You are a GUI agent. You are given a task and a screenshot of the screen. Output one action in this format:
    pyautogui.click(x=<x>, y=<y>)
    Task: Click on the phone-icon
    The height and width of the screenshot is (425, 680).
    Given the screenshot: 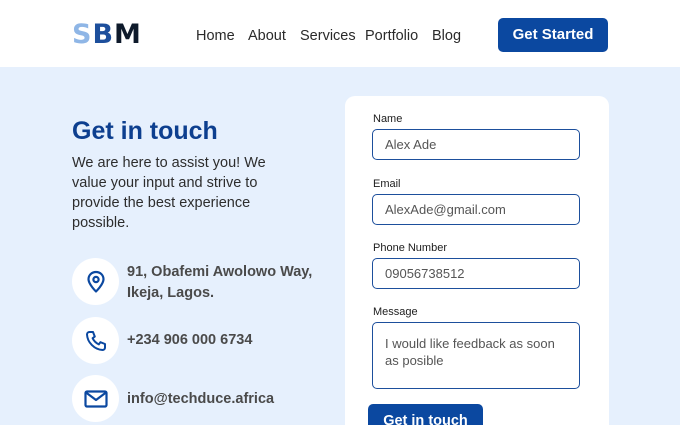 What is the action you would take?
    pyautogui.click(x=95, y=340)
    